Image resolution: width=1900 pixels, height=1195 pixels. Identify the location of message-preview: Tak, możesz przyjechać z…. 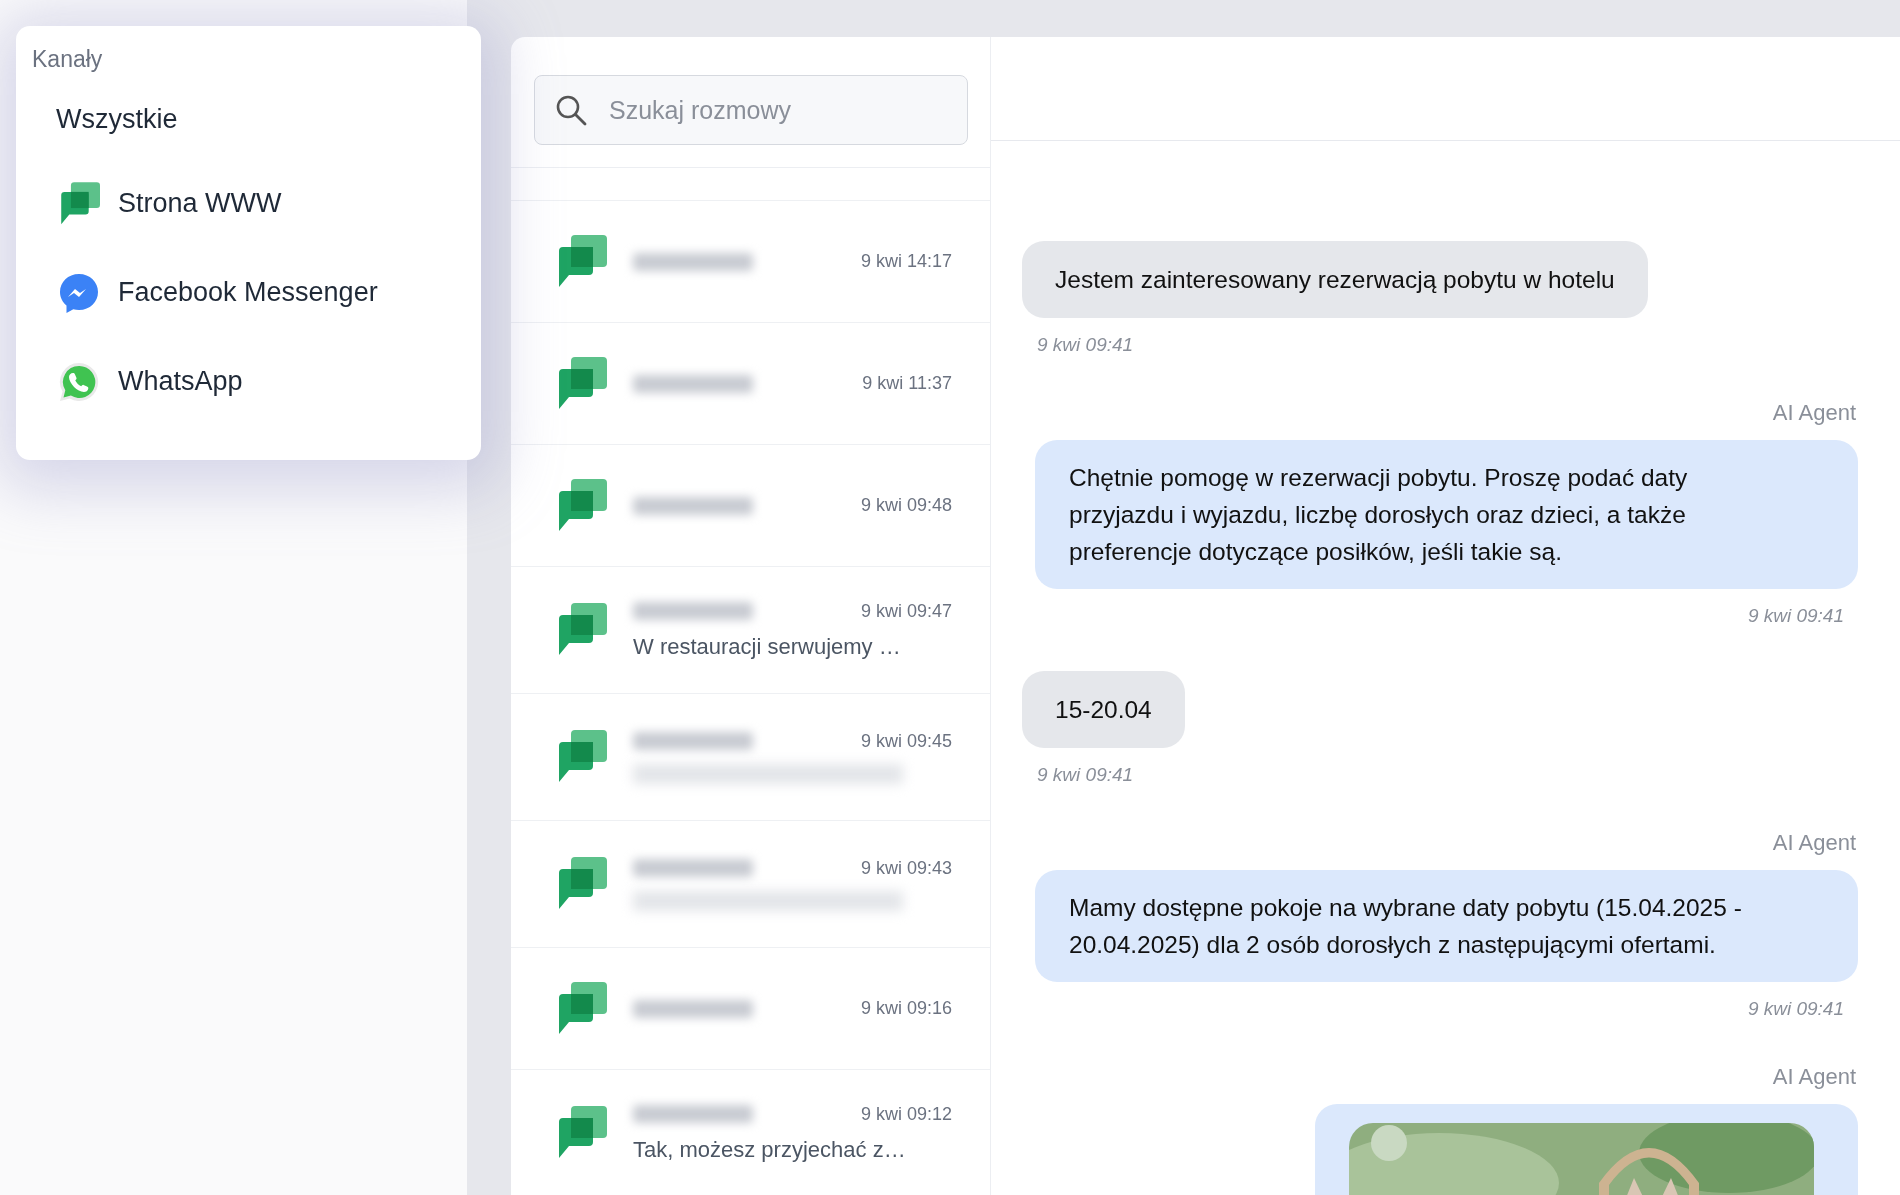
(770, 1149).